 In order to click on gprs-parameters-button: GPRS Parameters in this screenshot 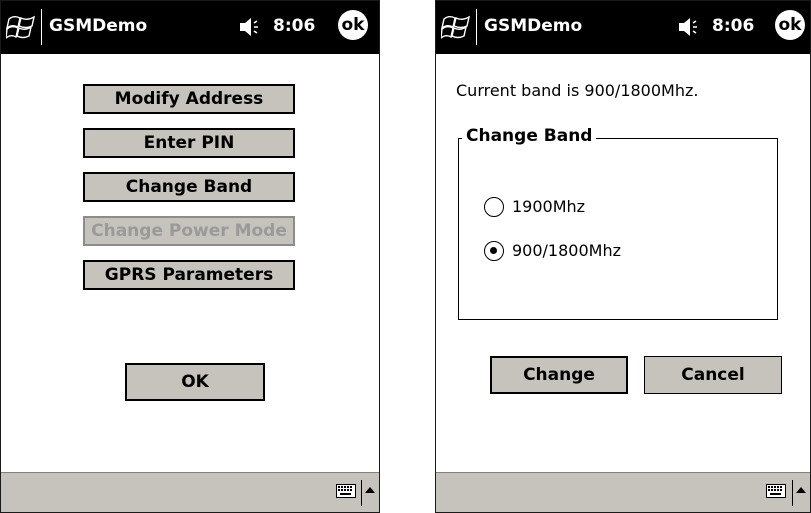, I will do `click(189, 275)`.